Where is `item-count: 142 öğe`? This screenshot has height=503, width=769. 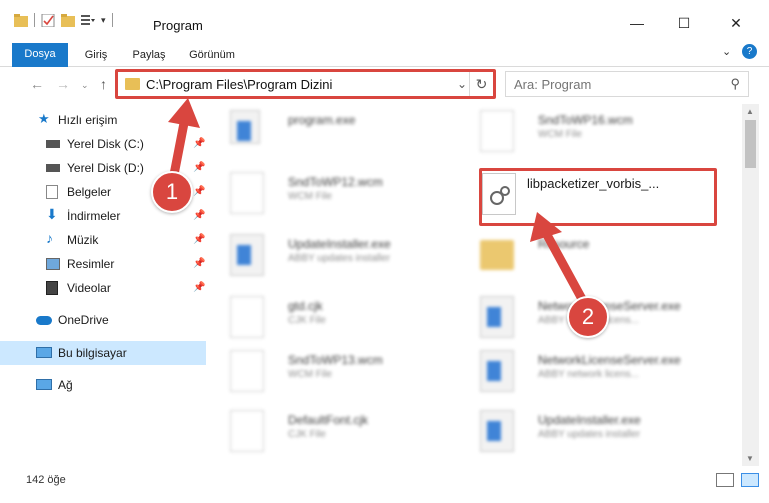
item-count: 142 öğe is located at coordinates (46, 480).